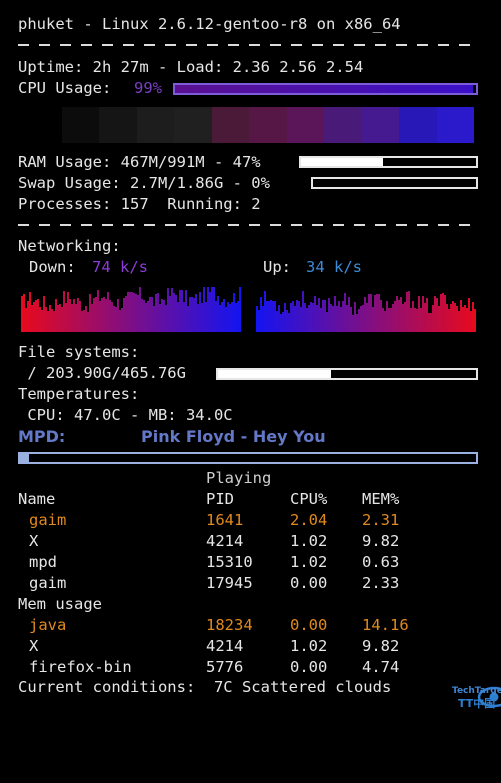  Describe the element at coordinates (388, 162) in the screenshot. I see `ram-usage-bar` at that location.